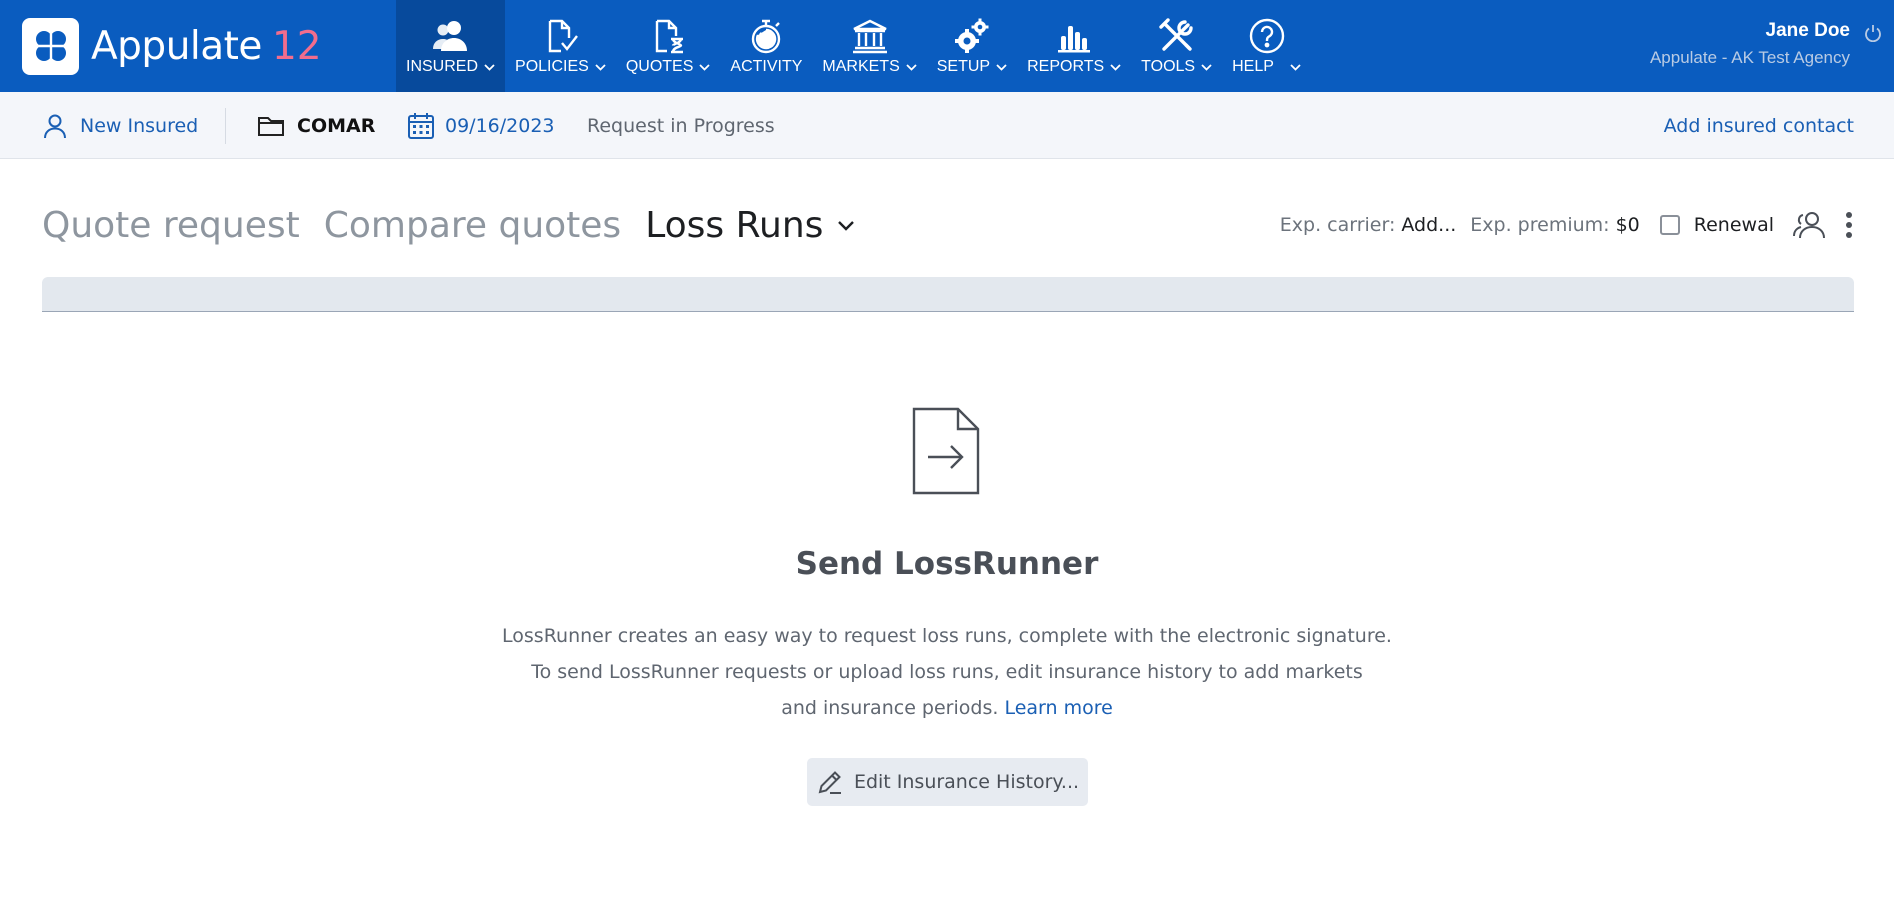 The height and width of the screenshot is (904, 1894). Describe the element at coordinates (766, 66) in the screenshot. I see `nav-activity-label: ACTIVITY` at that location.